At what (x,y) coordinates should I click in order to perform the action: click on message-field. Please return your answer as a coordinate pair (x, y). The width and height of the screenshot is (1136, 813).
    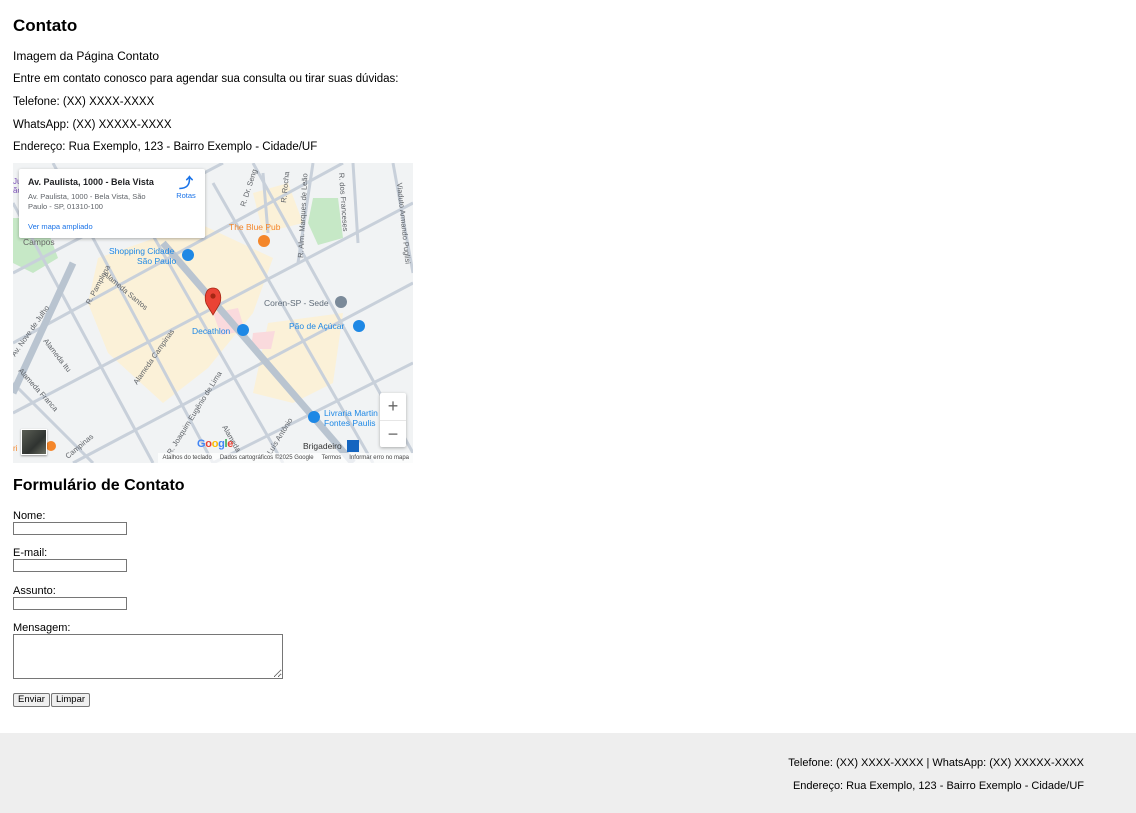
    Looking at the image, I should click on (148, 656).